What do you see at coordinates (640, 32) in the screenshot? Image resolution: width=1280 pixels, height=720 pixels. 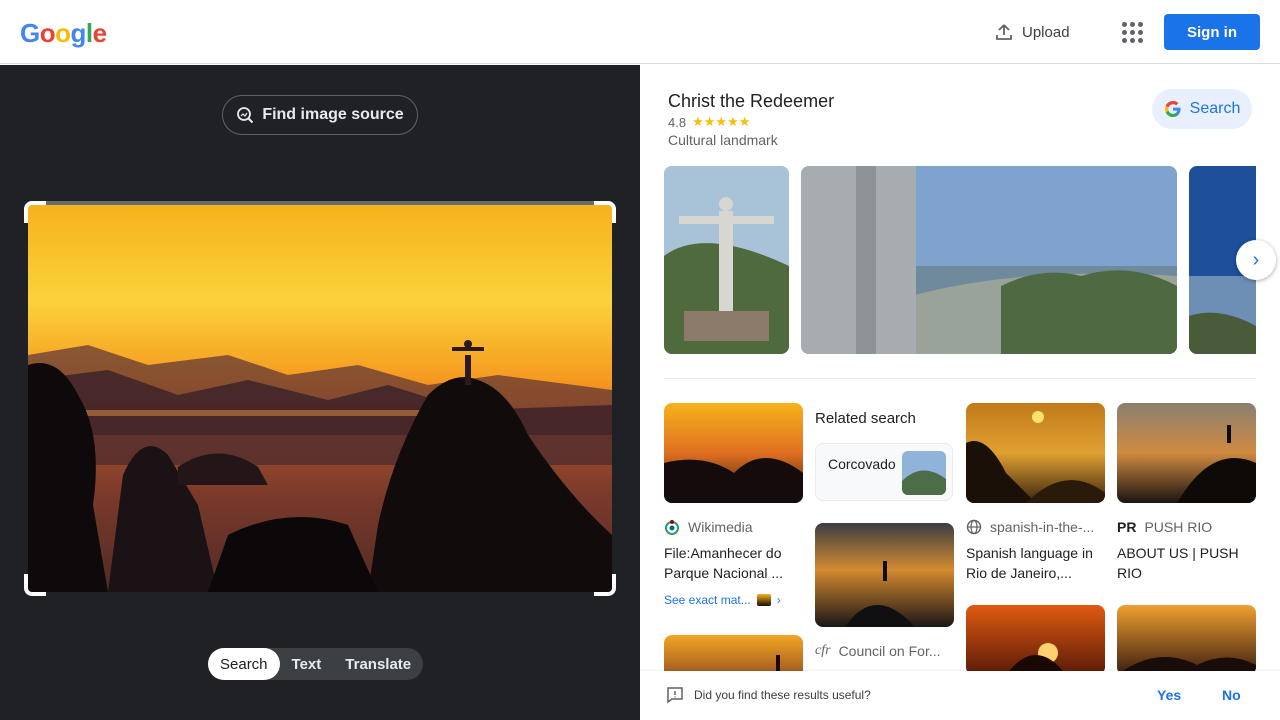 I see `top-header: Google Upload Sign in` at bounding box center [640, 32].